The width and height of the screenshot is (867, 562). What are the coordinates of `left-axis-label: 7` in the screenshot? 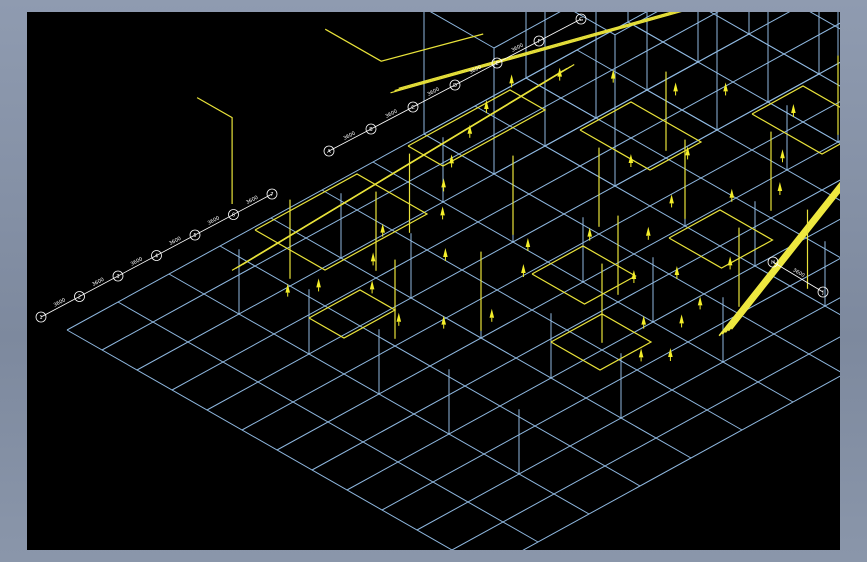 It's located at (271, 195).